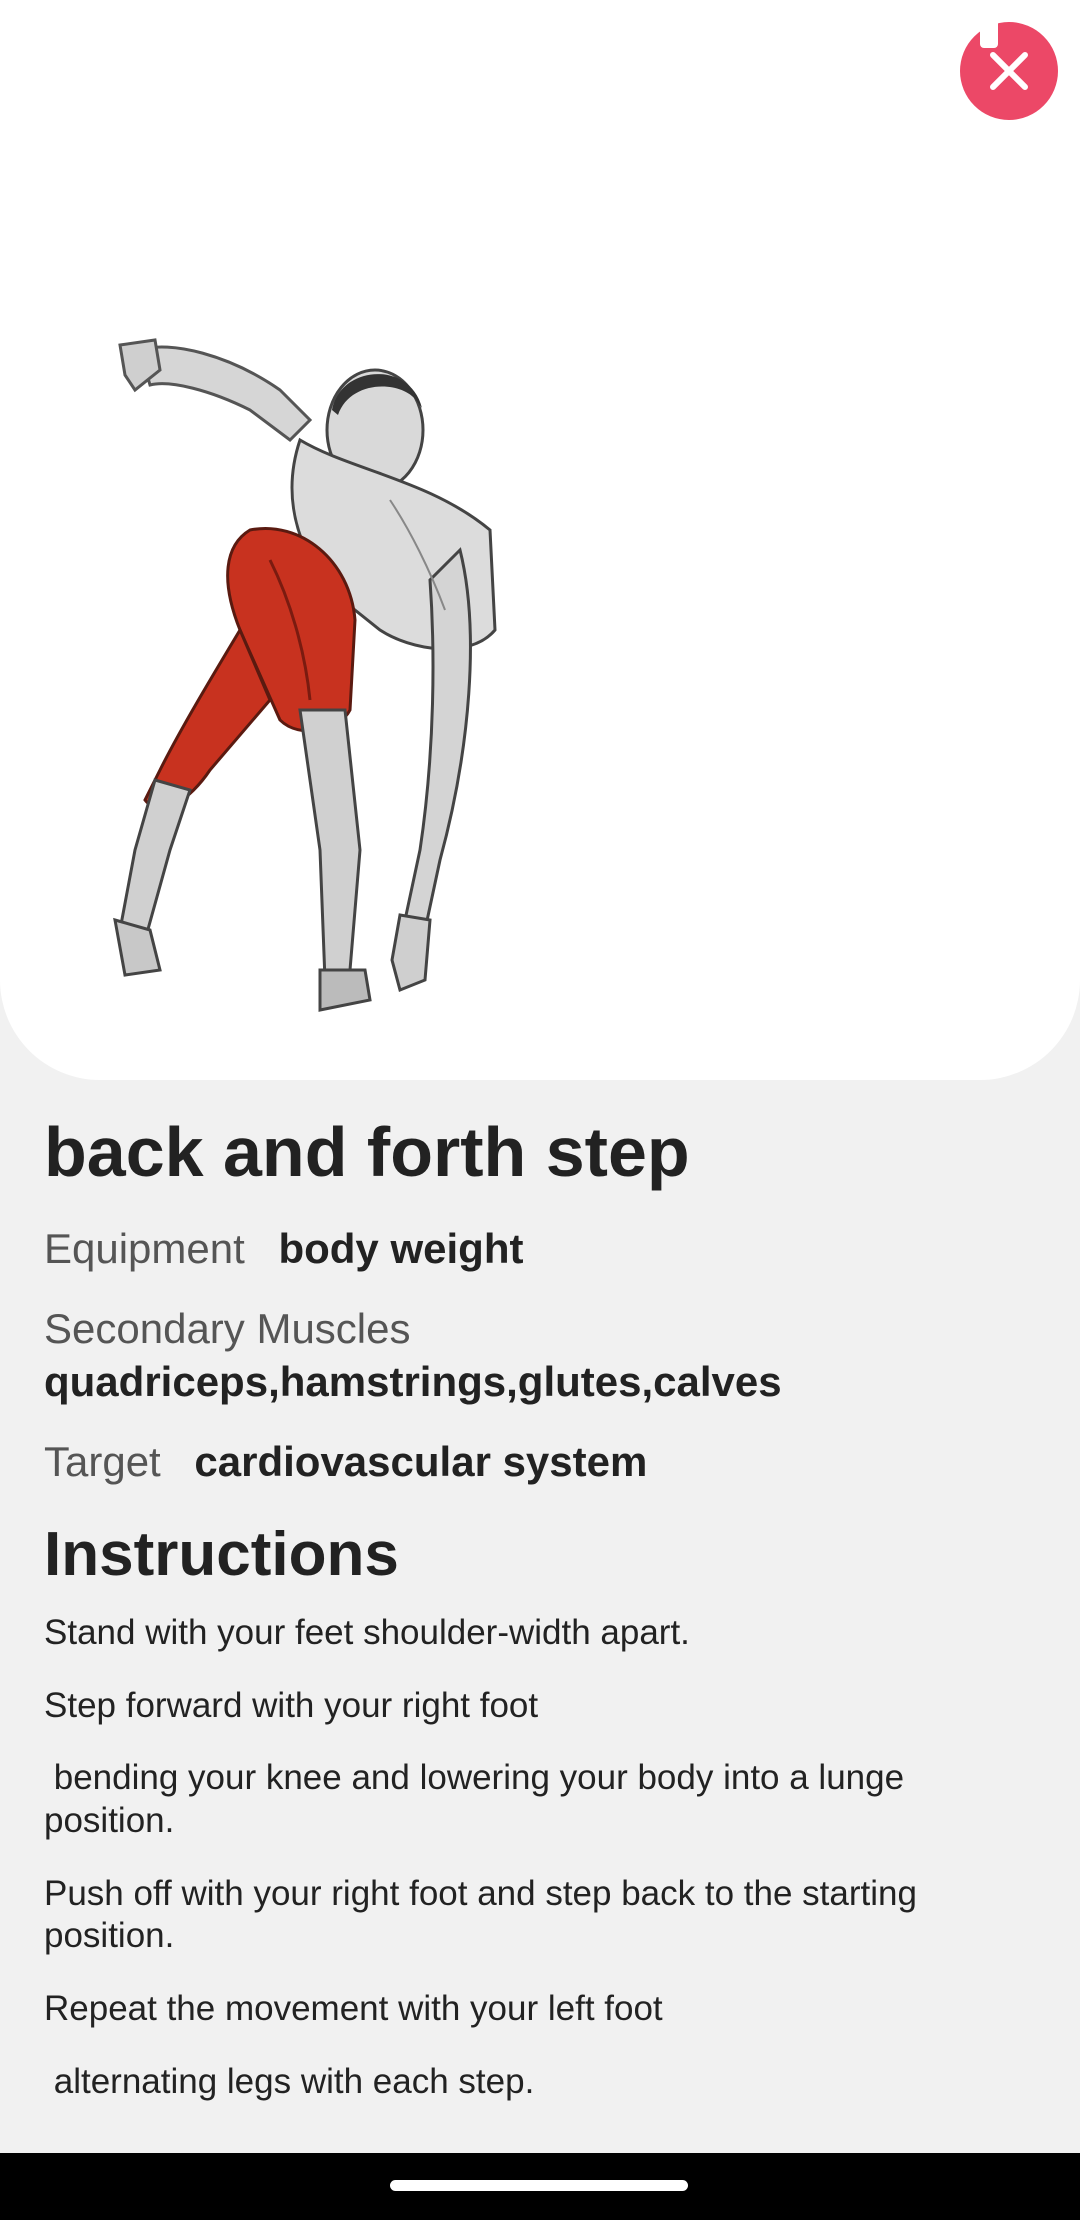 This screenshot has height=2220, width=1080. I want to click on target-row: Target cardiovascular system, so click(544, 1462).